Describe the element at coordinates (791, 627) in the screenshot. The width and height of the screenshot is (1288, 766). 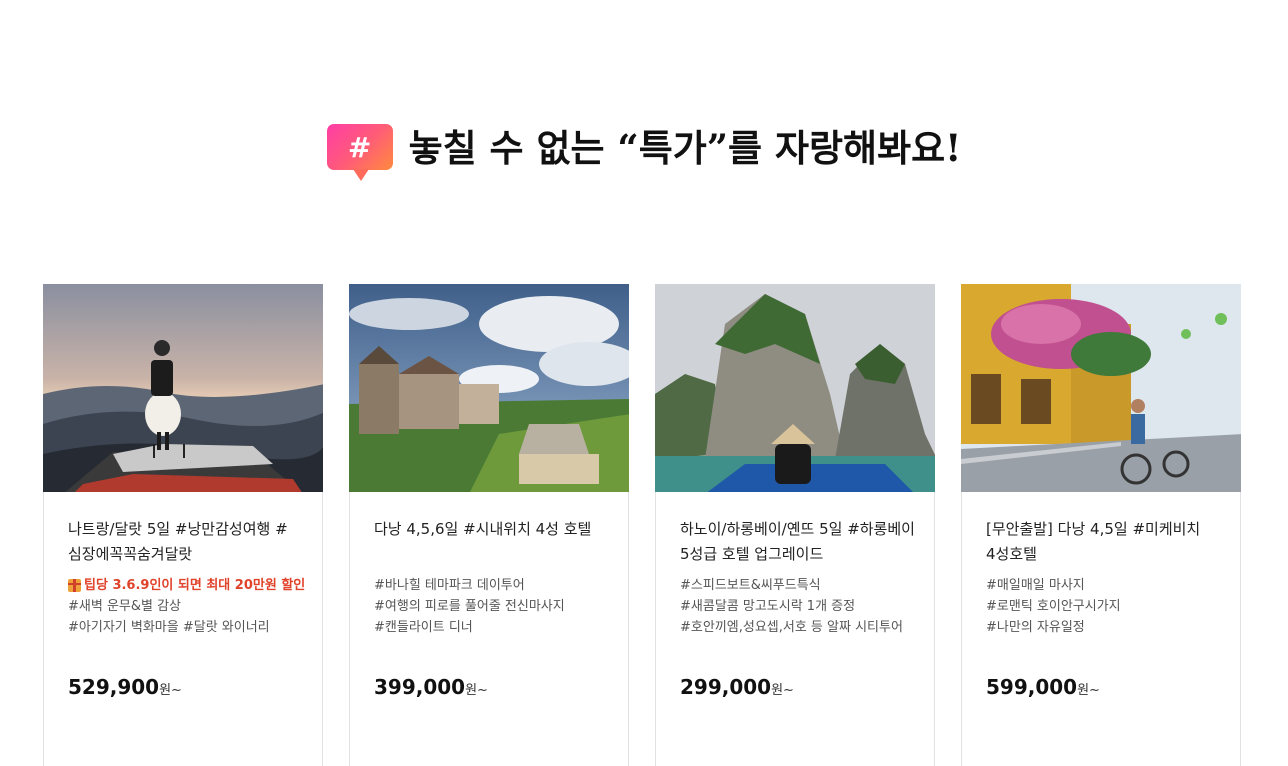
I see `tag-line: #호안끼엠,성요셉,서호 등 알짜 시티투어` at that location.